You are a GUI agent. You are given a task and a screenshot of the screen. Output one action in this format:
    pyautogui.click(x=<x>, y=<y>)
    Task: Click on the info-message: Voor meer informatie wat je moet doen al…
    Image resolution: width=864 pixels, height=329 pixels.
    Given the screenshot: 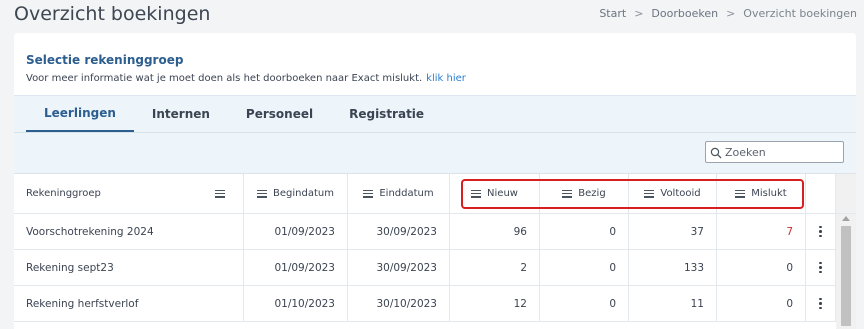 What is the action you would take?
    pyautogui.click(x=224, y=78)
    